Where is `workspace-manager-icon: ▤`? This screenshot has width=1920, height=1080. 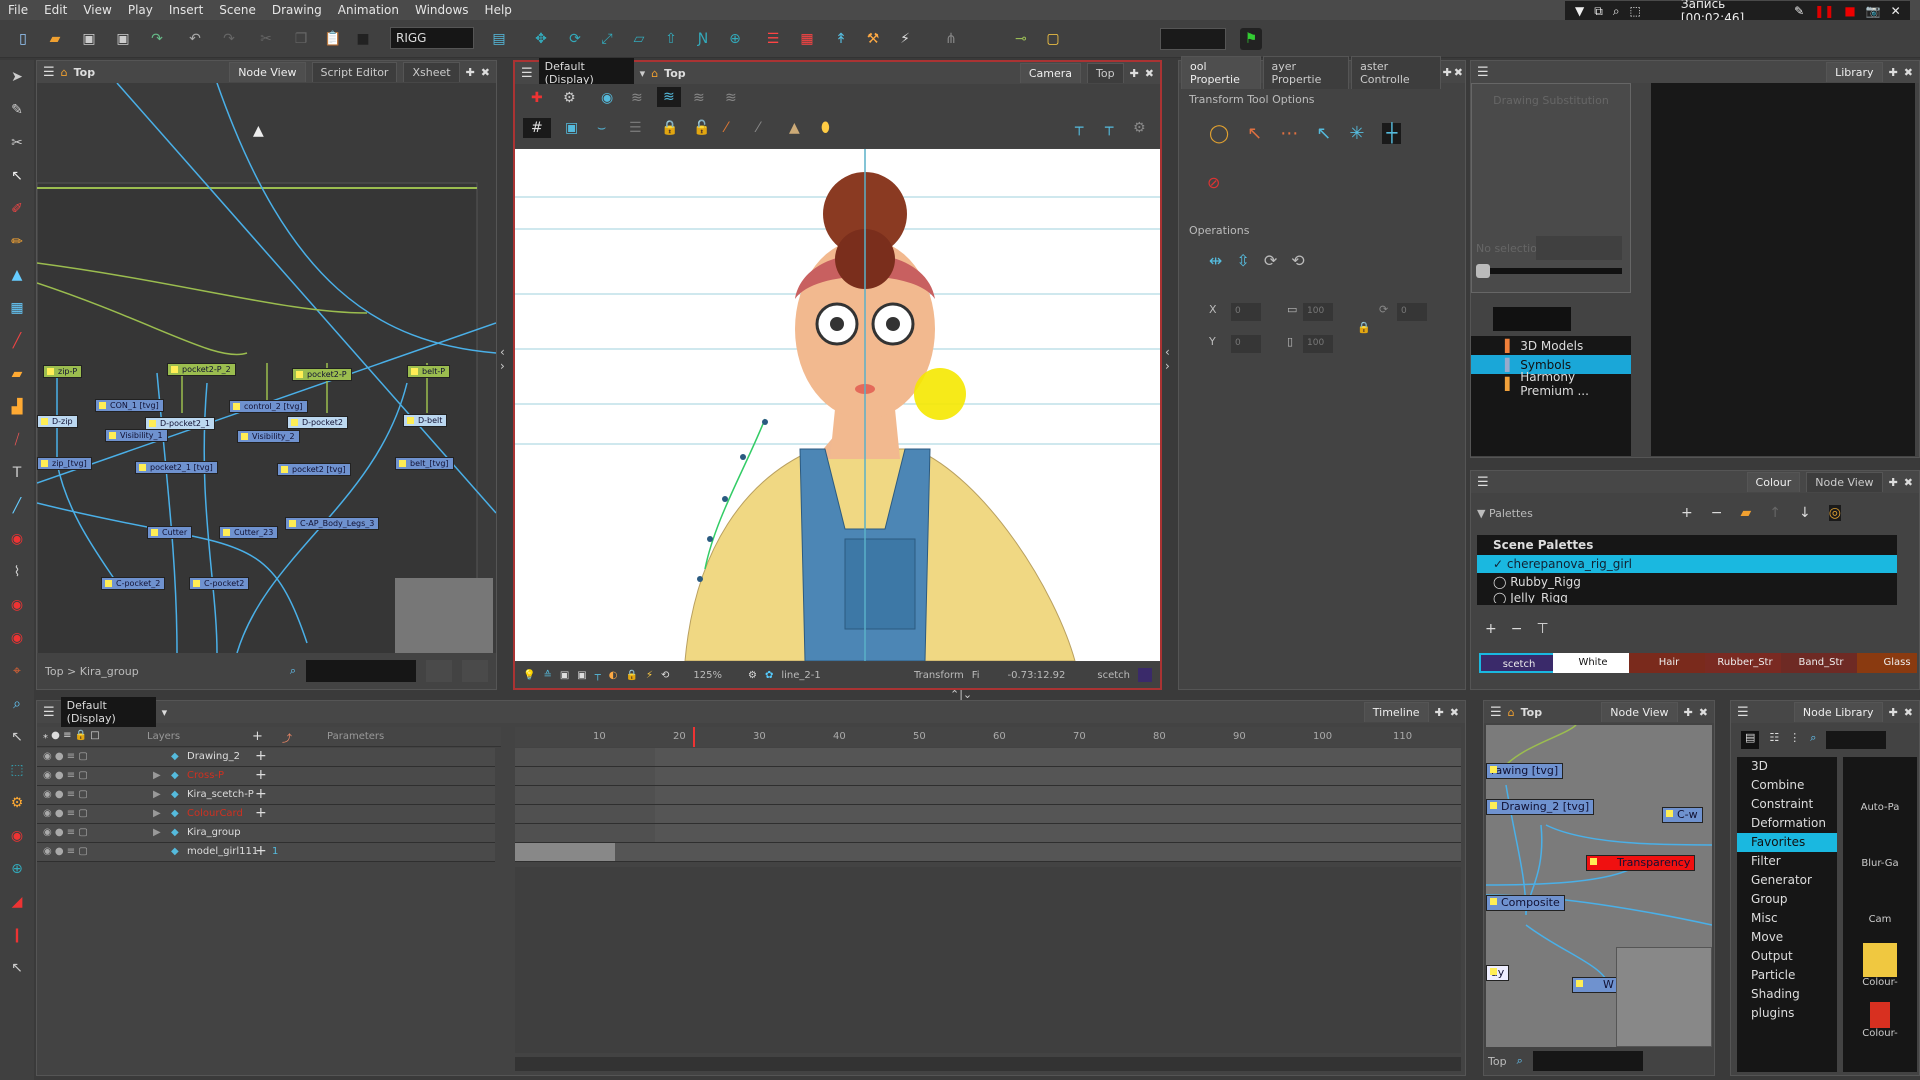 workspace-manager-icon: ▤ is located at coordinates (499, 39).